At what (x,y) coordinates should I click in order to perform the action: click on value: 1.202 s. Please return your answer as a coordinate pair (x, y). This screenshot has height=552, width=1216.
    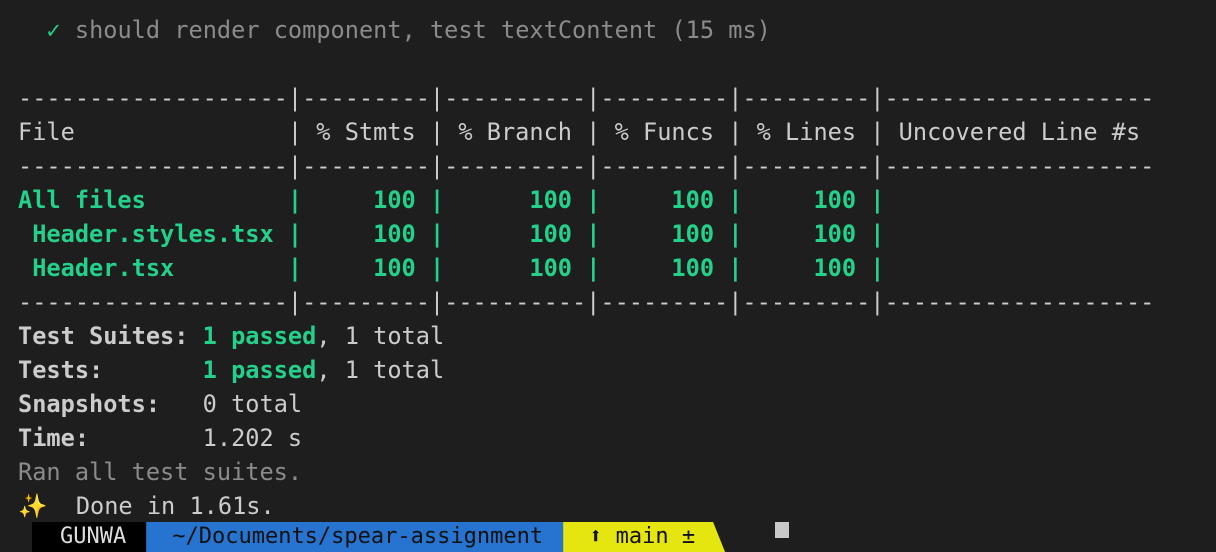
    Looking at the image, I should click on (252, 438).